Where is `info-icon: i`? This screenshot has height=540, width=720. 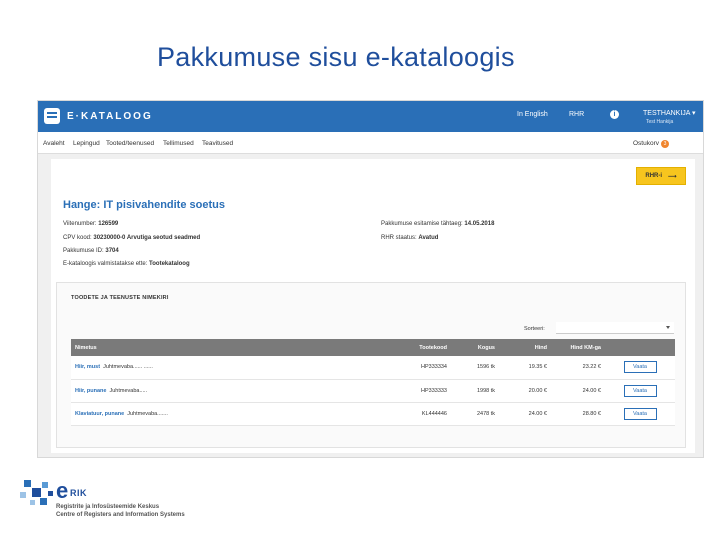
info-icon: i is located at coordinates (614, 114).